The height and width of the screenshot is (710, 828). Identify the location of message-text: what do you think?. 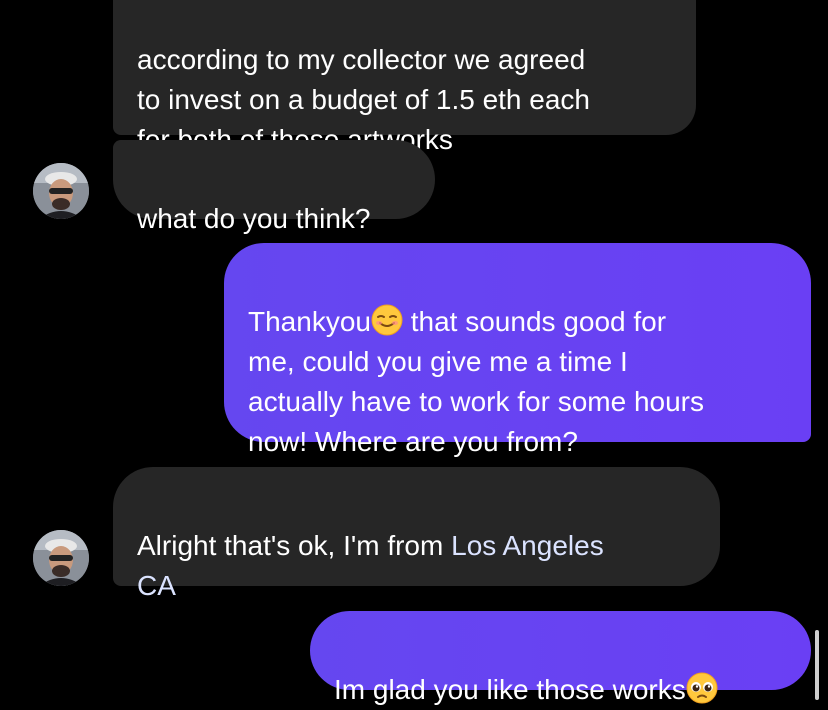
(254, 218).